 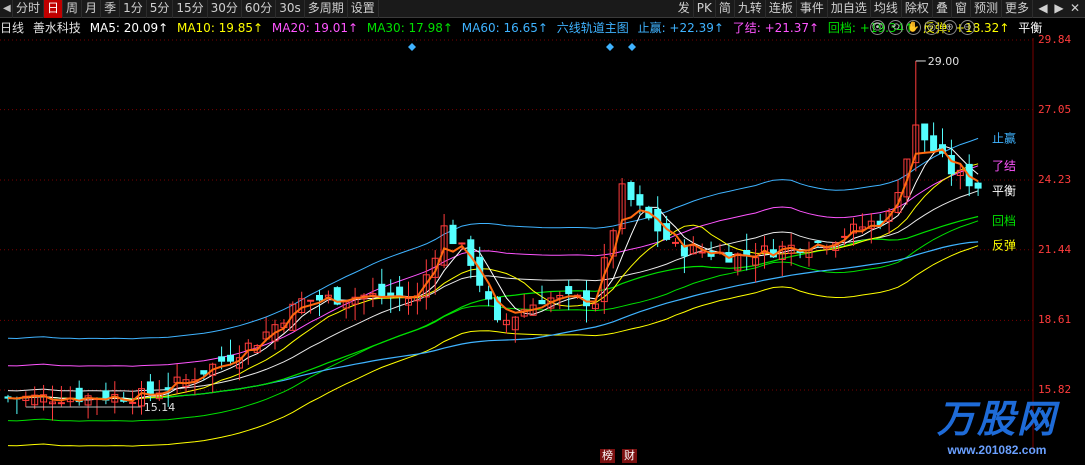 I want to click on eye-icon: 👁, so click(x=877, y=27).